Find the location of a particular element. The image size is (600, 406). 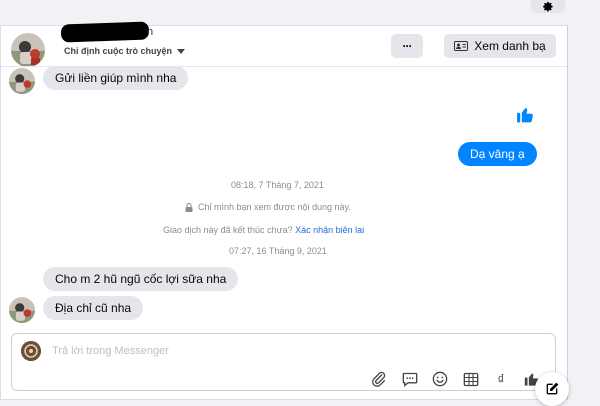

chat-bubble-icon is located at coordinates (410, 379).